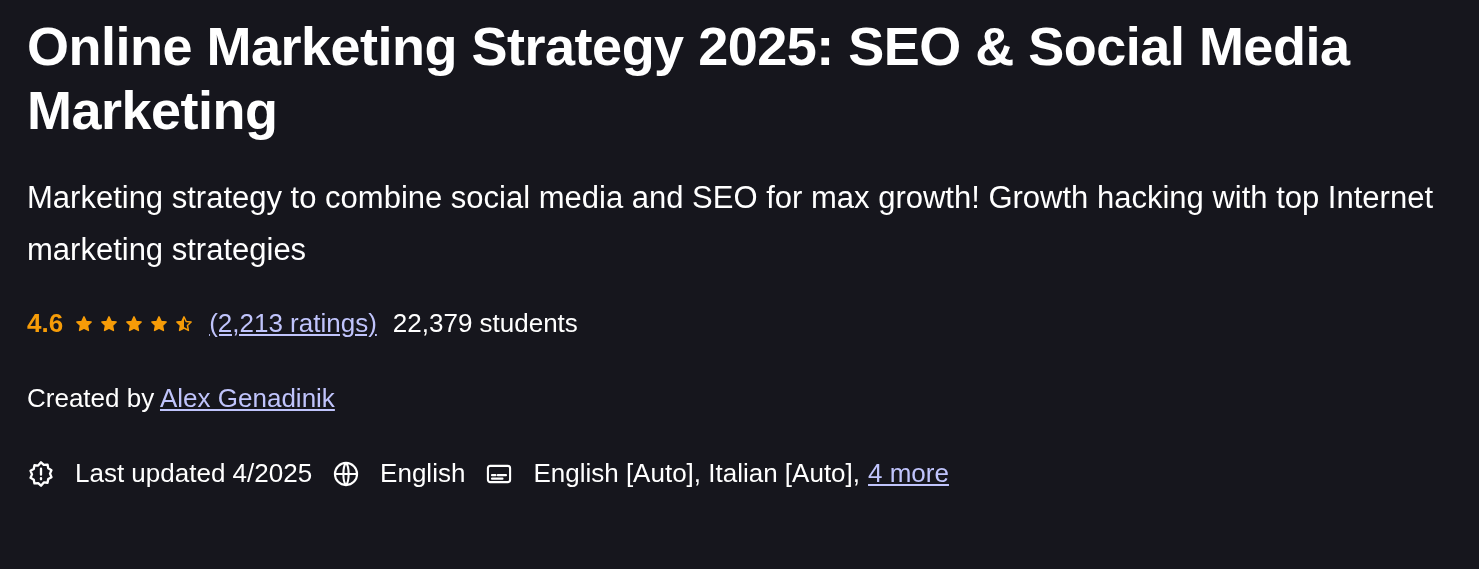  I want to click on language: English, so click(423, 473).